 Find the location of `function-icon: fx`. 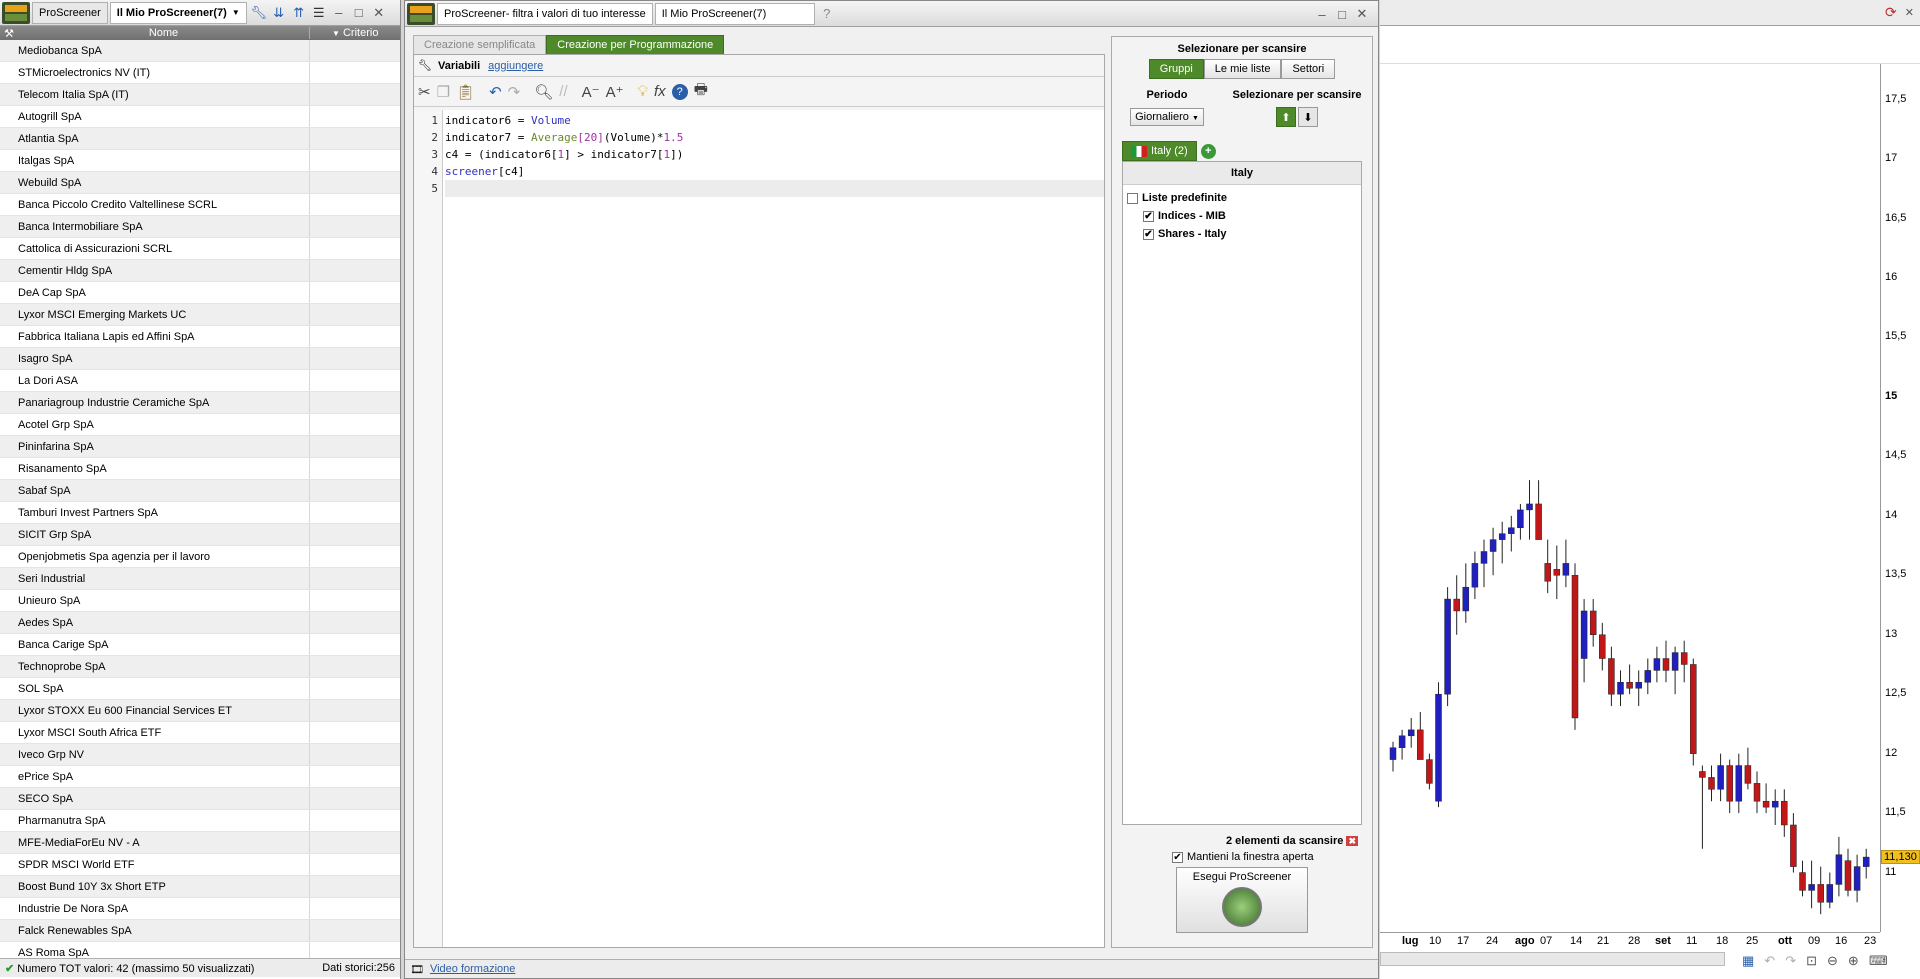

function-icon: fx is located at coordinates (660, 91).